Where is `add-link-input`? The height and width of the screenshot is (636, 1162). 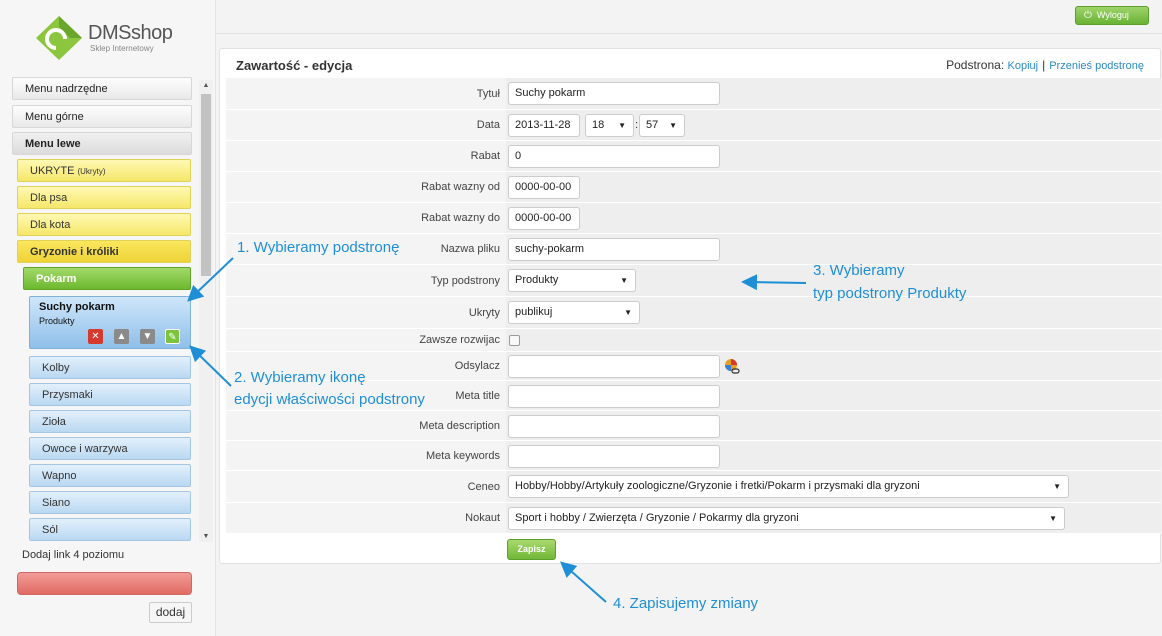 add-link-input is located at coordinates (104, 583).